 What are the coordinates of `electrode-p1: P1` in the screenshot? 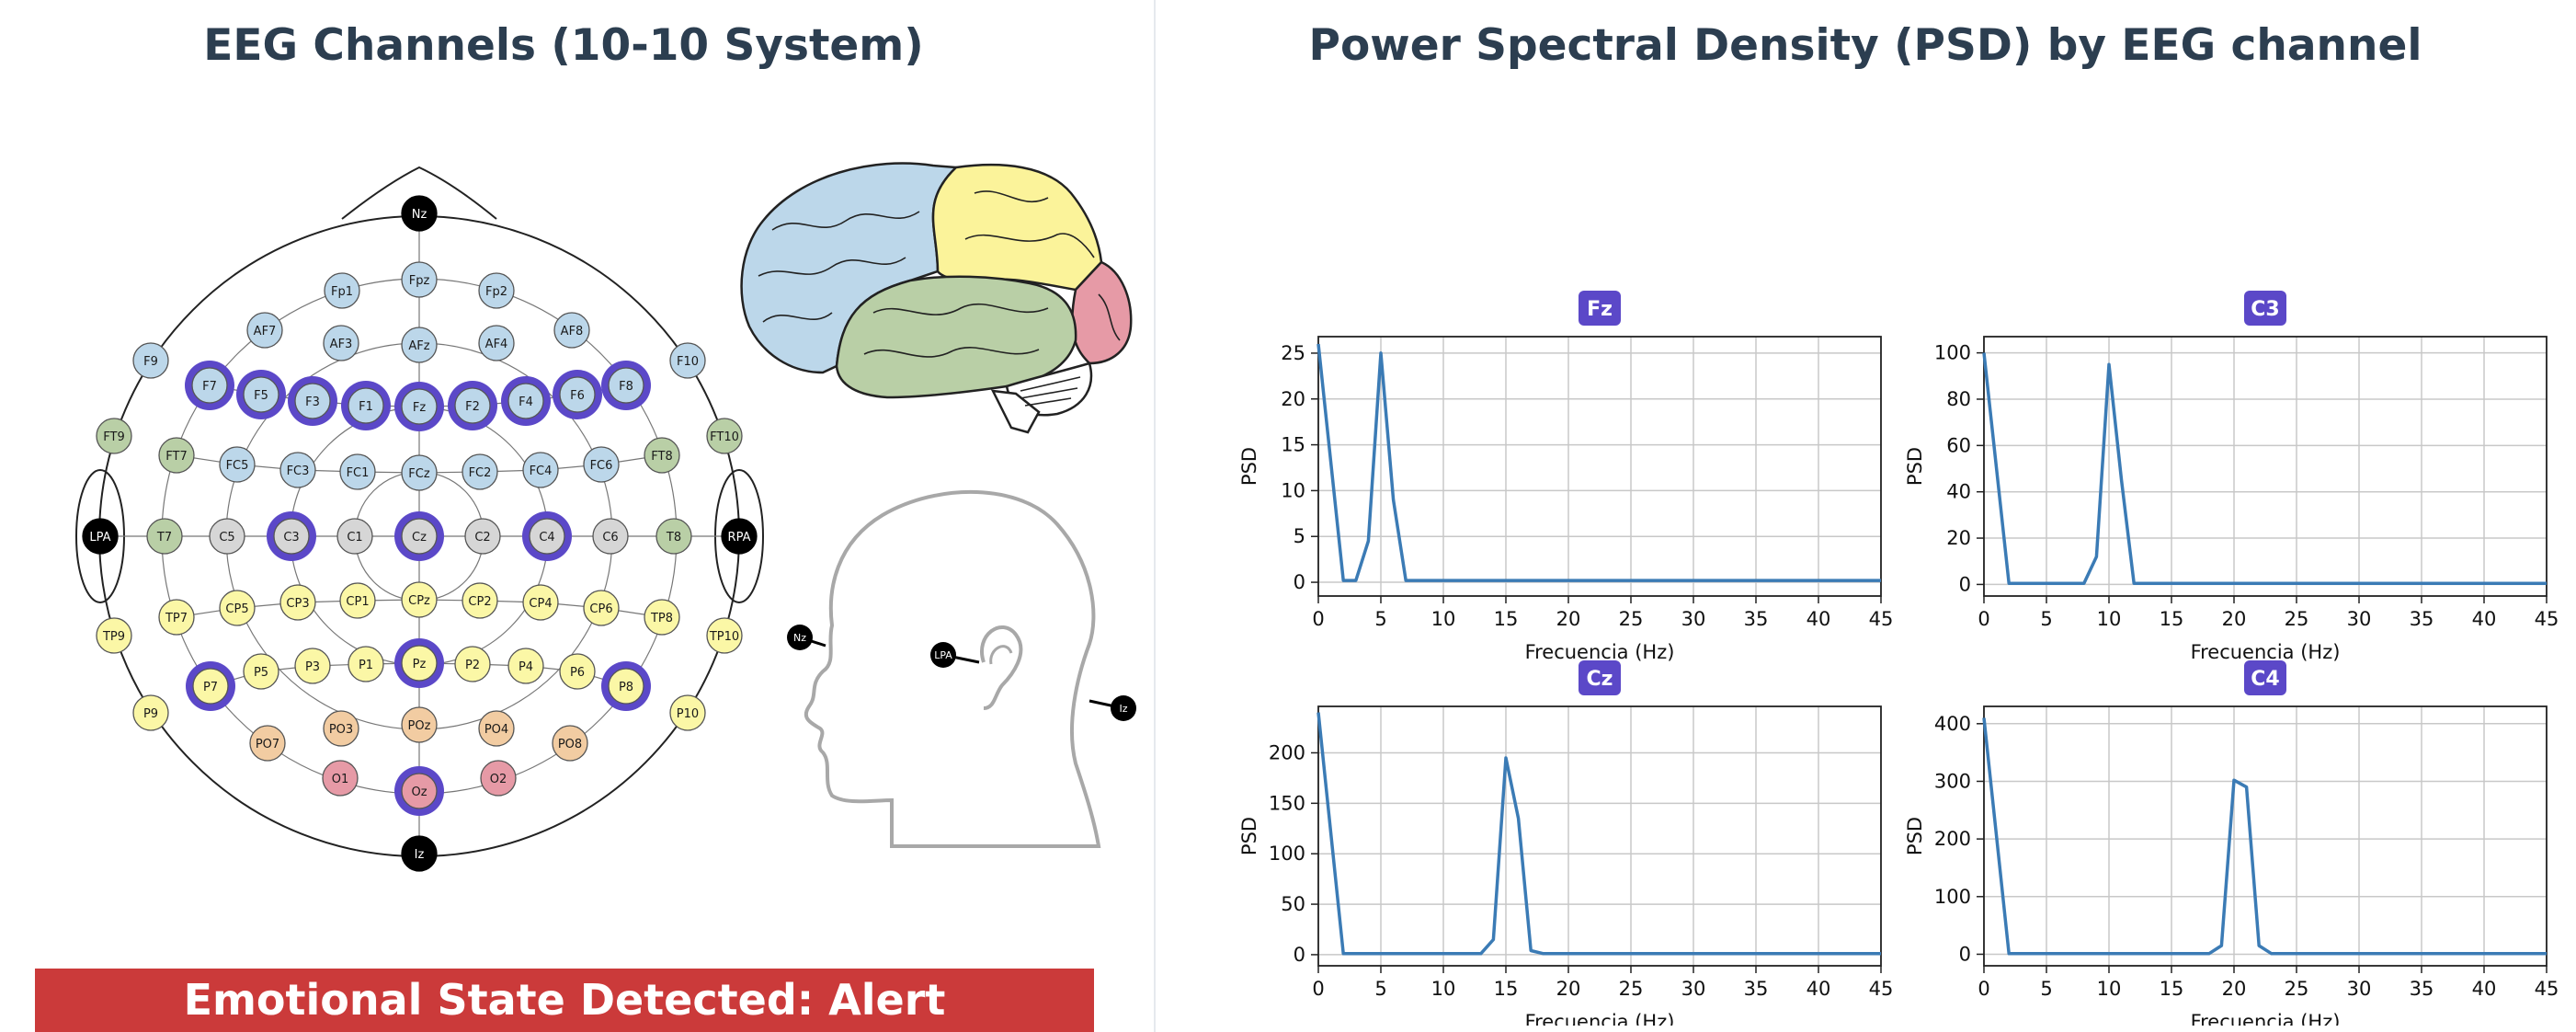 It's located at (366, 664).